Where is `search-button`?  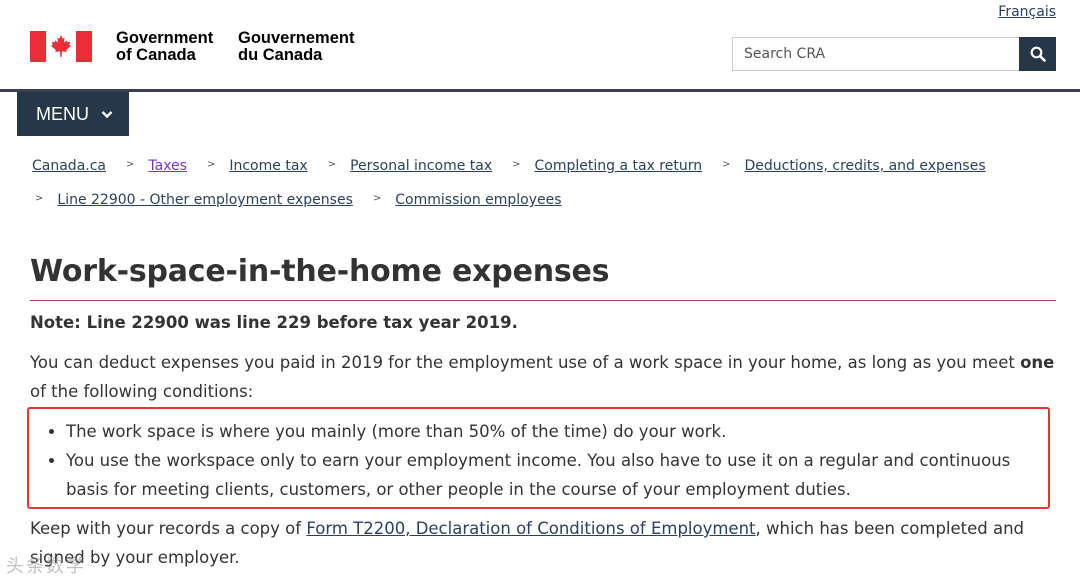
search-button is located at coordinates (1037, 54).